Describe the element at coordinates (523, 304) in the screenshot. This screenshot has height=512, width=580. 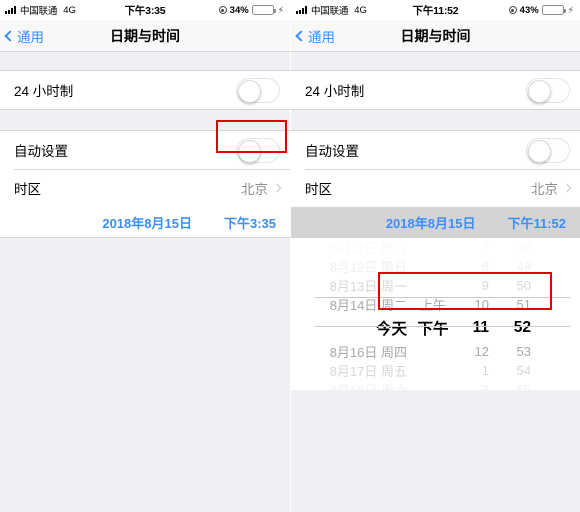
I see `picker-minute-value: 51` at that location.